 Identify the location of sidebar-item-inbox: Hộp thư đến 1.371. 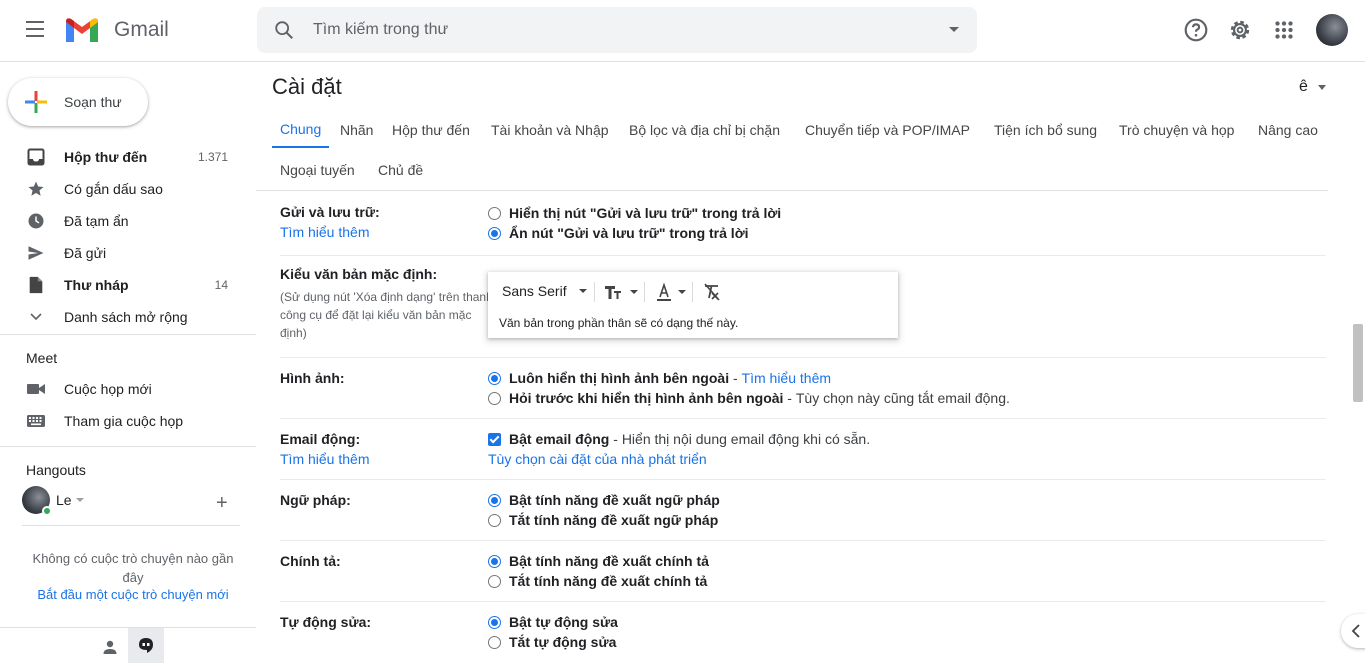
(128, 157).